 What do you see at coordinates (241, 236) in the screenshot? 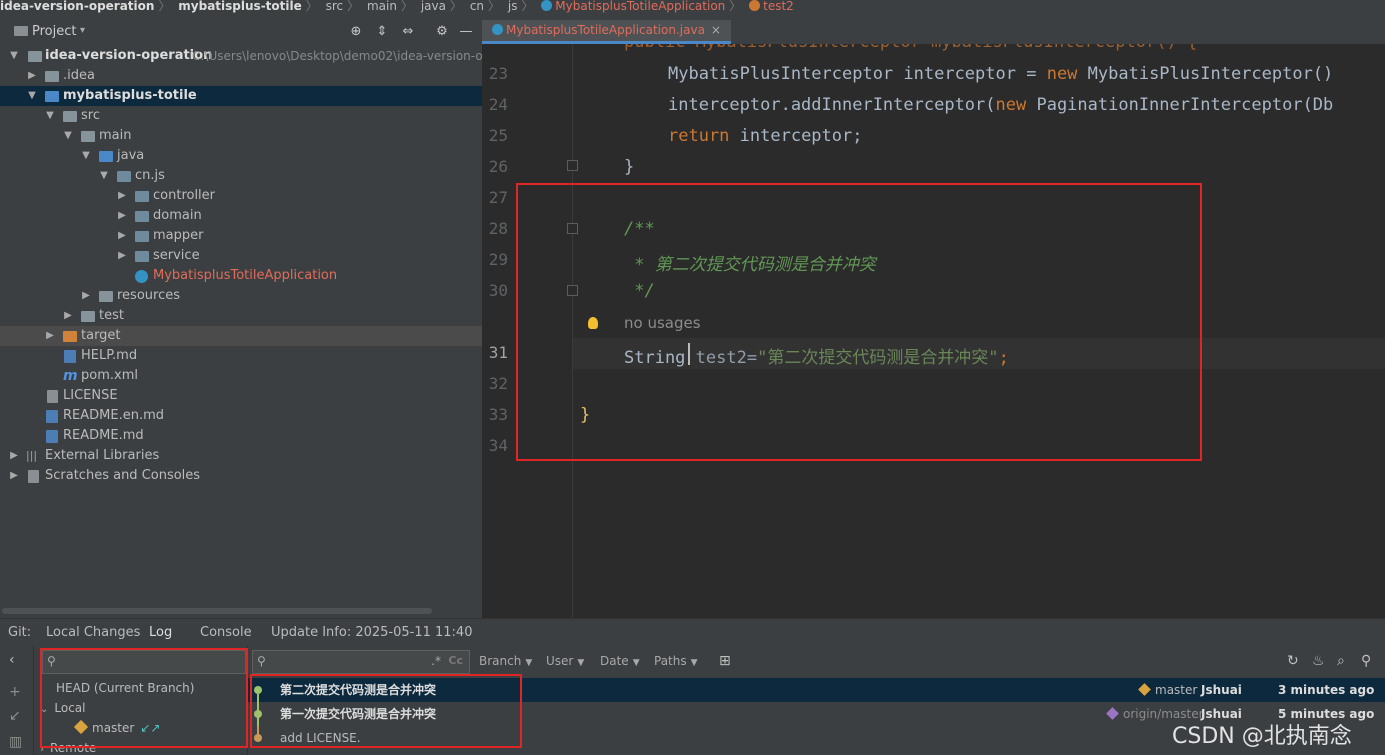
I see `tree-item-mapper: ▶ mapper` at bounding box center [241, 236].